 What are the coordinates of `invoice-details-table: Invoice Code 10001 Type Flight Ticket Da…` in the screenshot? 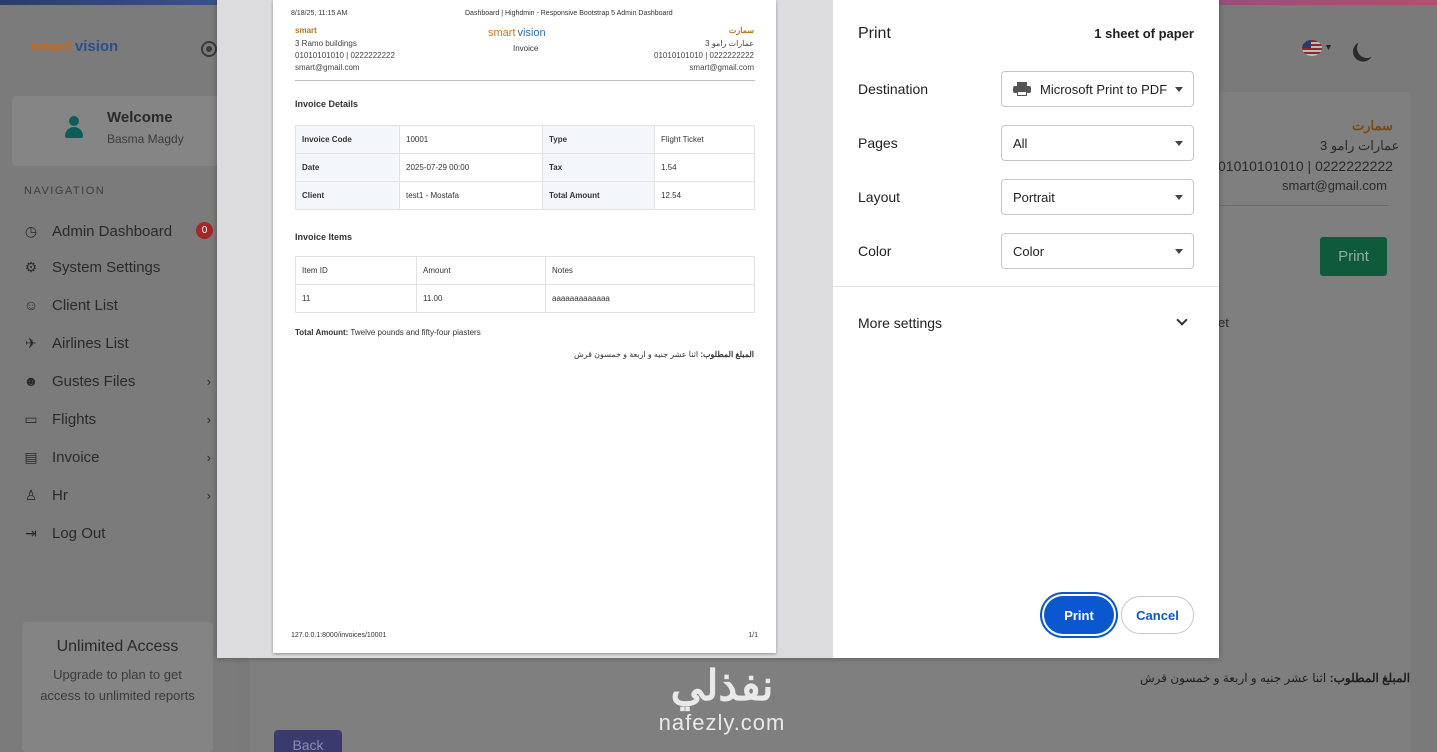 It's located at (525, 167).